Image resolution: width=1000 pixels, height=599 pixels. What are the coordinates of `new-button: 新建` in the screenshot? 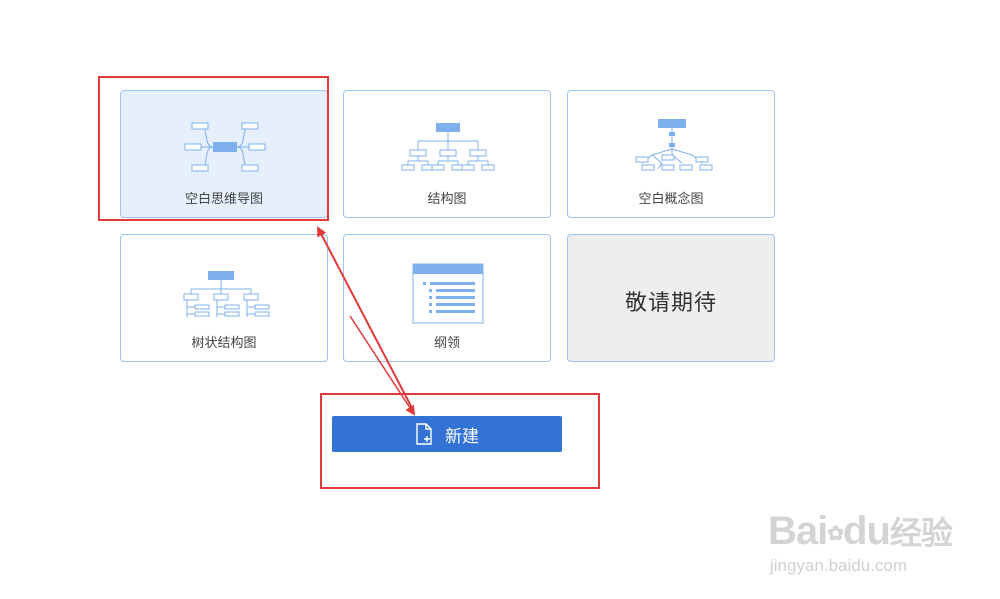 It's located at (447, 434).